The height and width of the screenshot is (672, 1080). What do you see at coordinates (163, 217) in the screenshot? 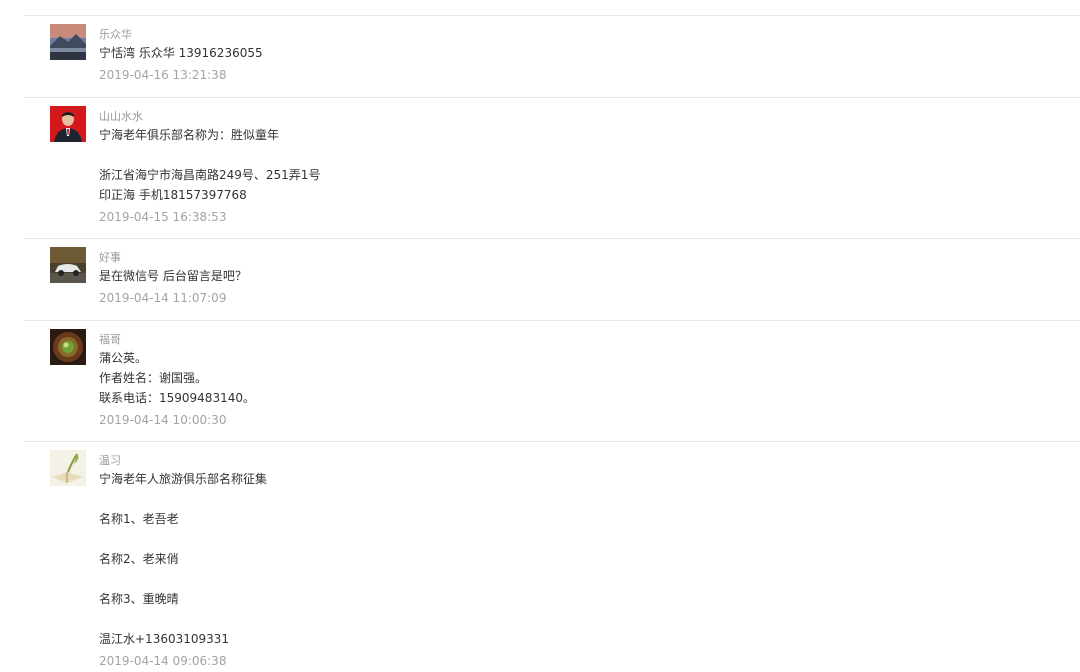
I see `comment-time: 2019-04-15 16:38:53` at bounding box center [163, 217].